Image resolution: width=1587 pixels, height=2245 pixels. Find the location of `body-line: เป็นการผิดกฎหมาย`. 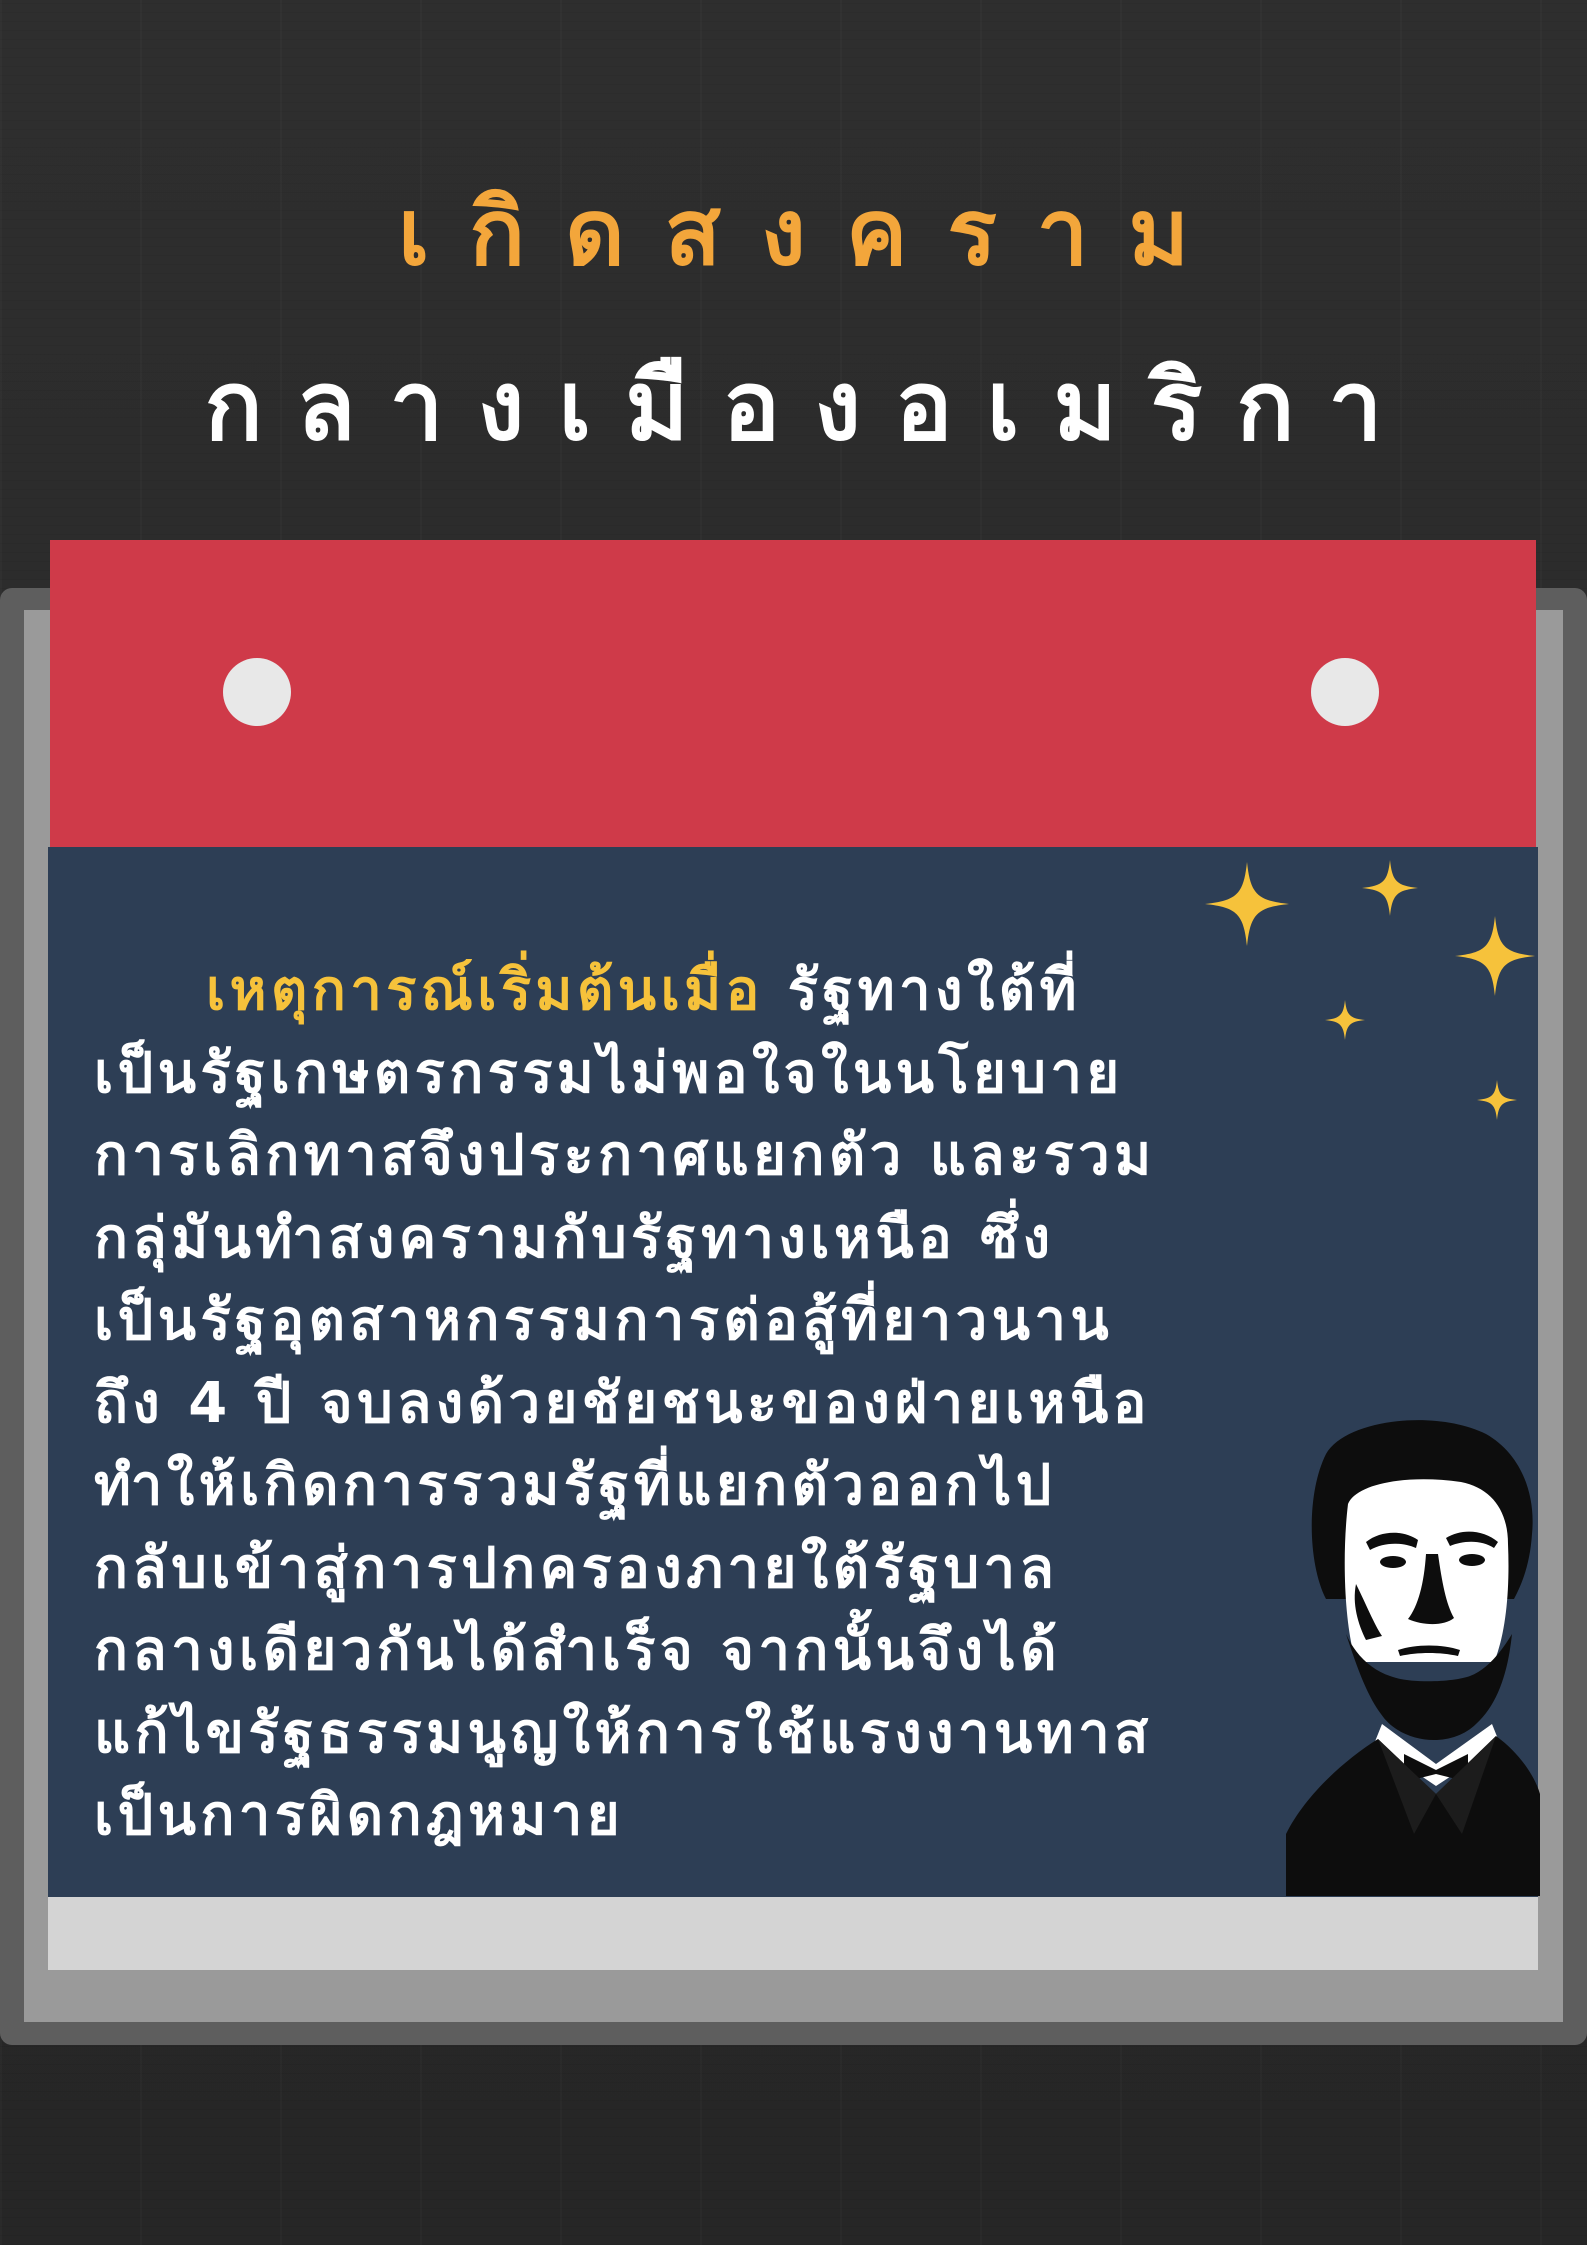

body-line: เป็นการผิดกฎหมาย is located at coordinates (359, 1815).